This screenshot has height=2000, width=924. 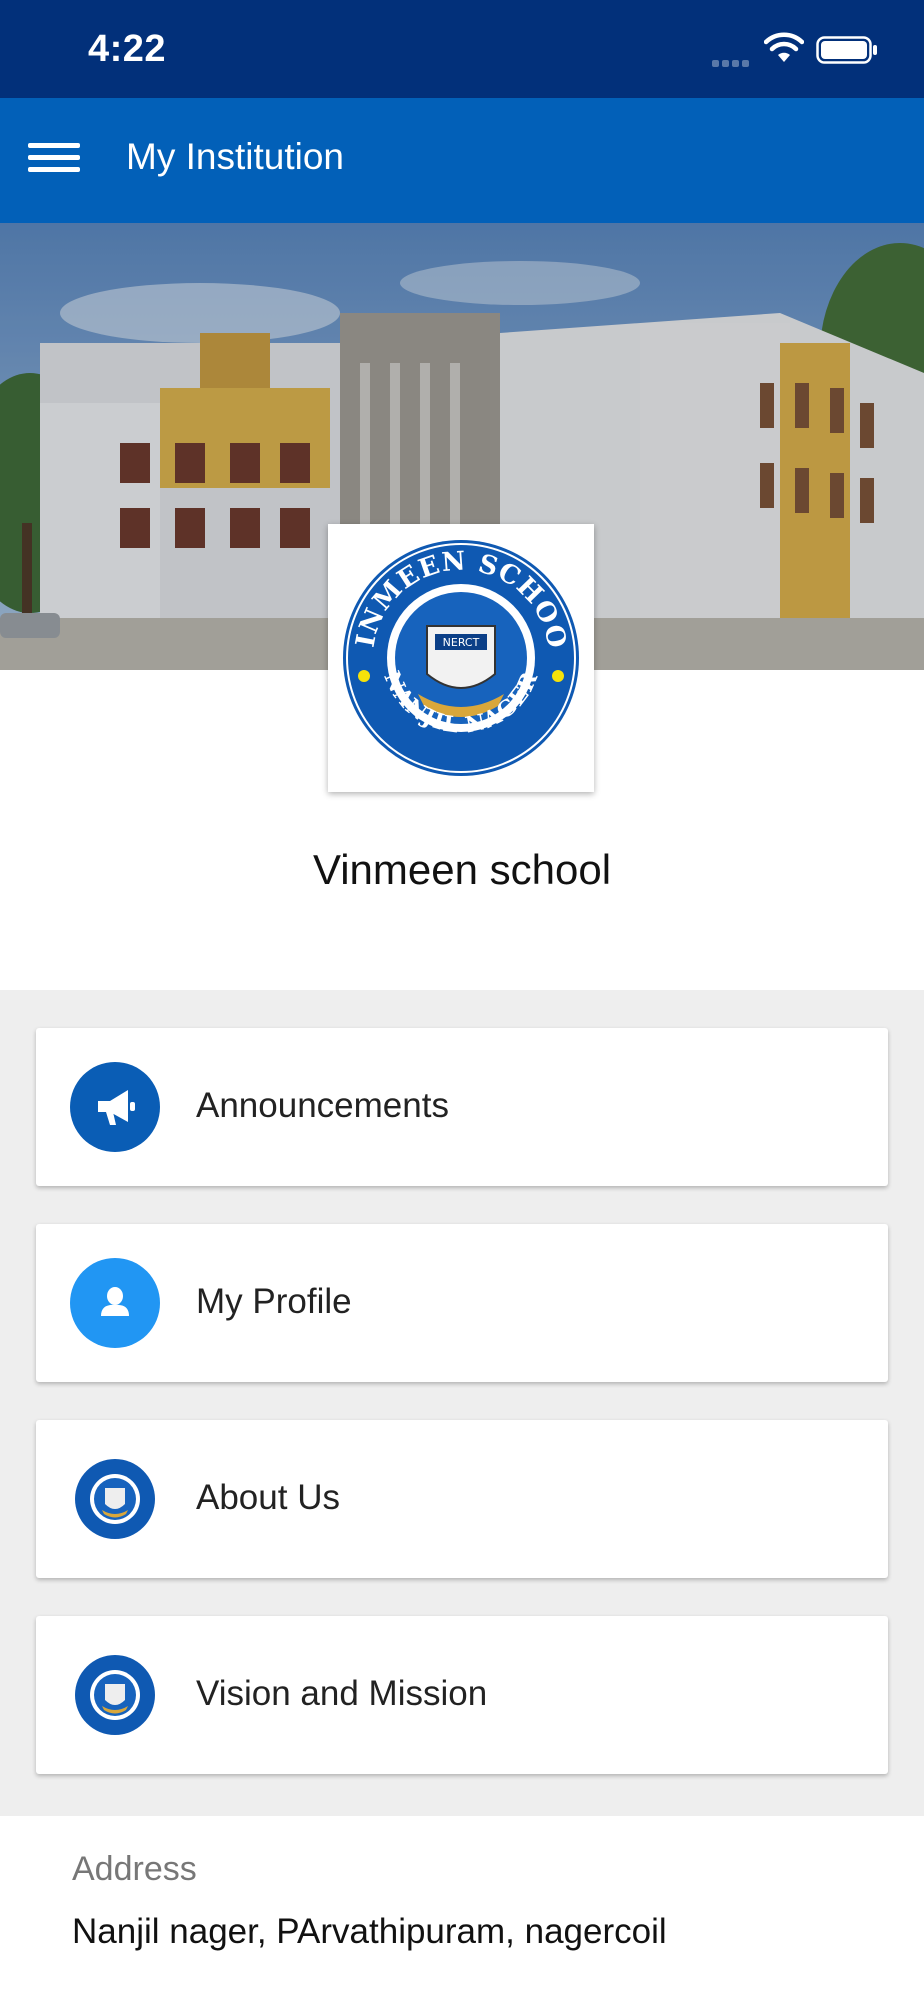 I want to click on logo-shield-text: NERCT, so click(x=461, y=642).